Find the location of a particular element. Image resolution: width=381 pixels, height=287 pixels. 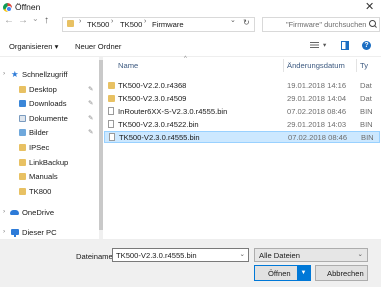

sidebar-item-label: LinkBackup is located at coordinates (49, 162).